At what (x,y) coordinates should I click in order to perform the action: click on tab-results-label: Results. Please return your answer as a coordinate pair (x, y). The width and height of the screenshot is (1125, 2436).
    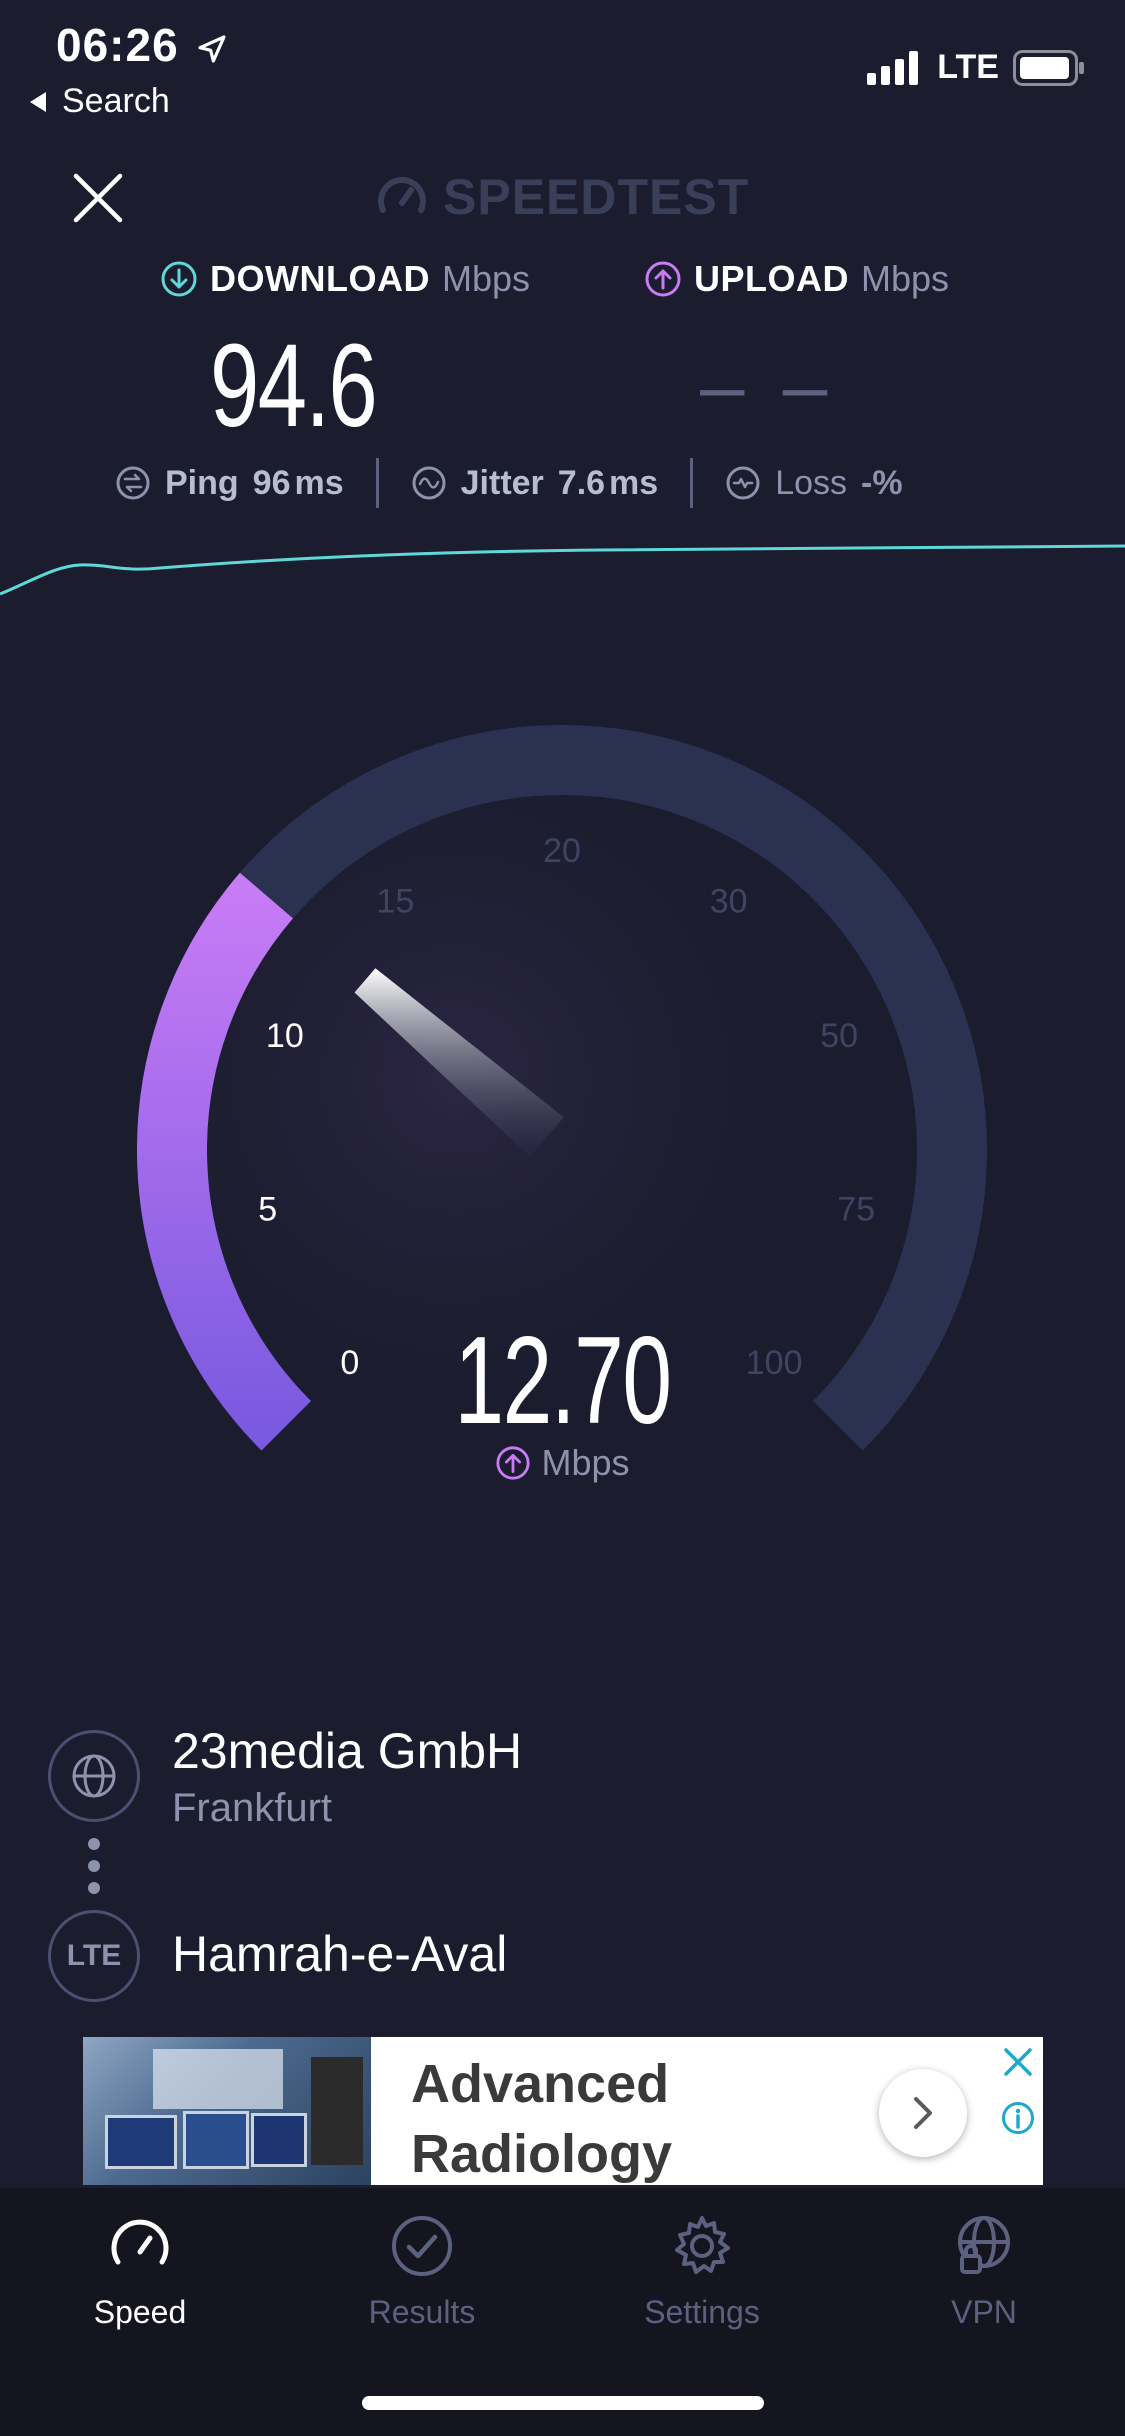
    Looking at the image, I should click on (422, 2312).